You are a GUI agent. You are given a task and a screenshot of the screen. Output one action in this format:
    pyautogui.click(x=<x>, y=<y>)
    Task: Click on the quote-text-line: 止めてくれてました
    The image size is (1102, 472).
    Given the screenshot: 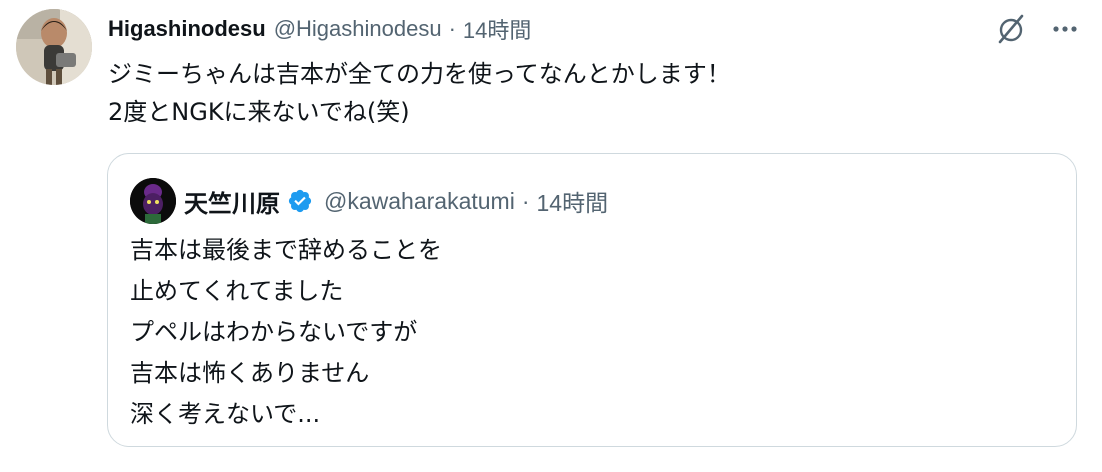 What is the action you would take?
    pyautogui.click(x=237, y=291)
    